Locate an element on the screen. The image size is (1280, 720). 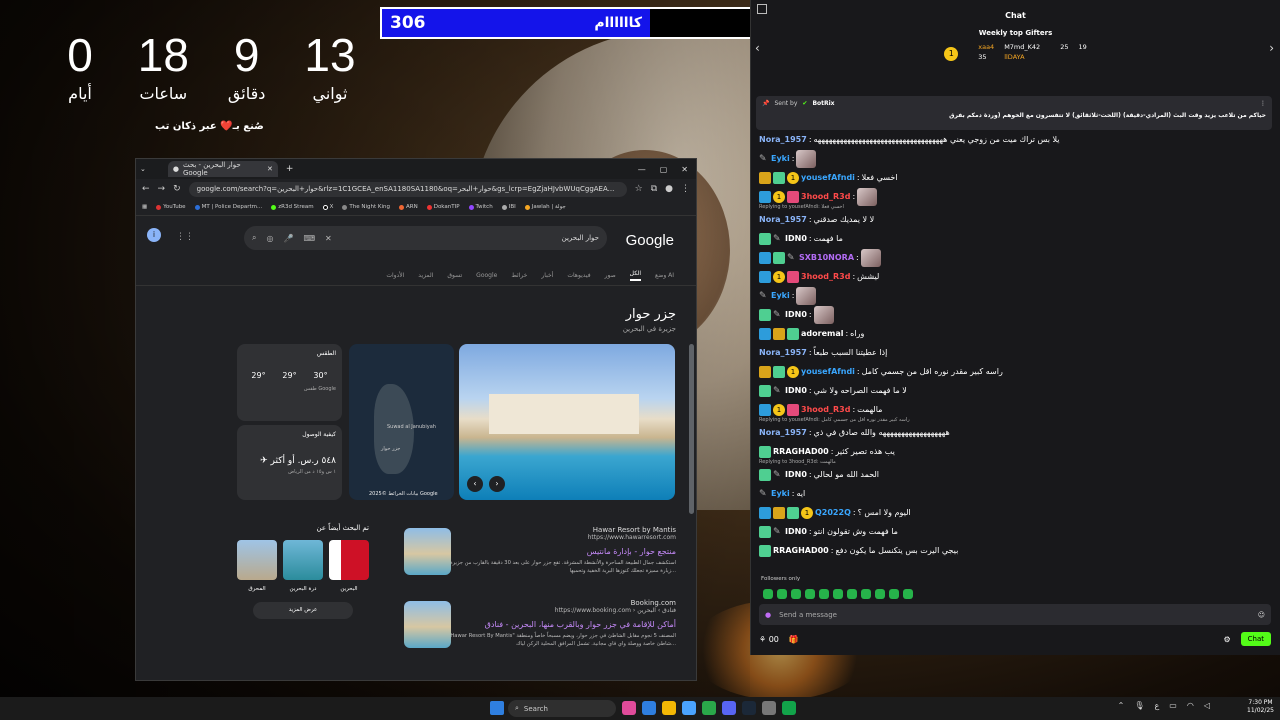
chat-message: Nora_1957: لا لا يمديك صدقني is located at coordinates (1016, 219).